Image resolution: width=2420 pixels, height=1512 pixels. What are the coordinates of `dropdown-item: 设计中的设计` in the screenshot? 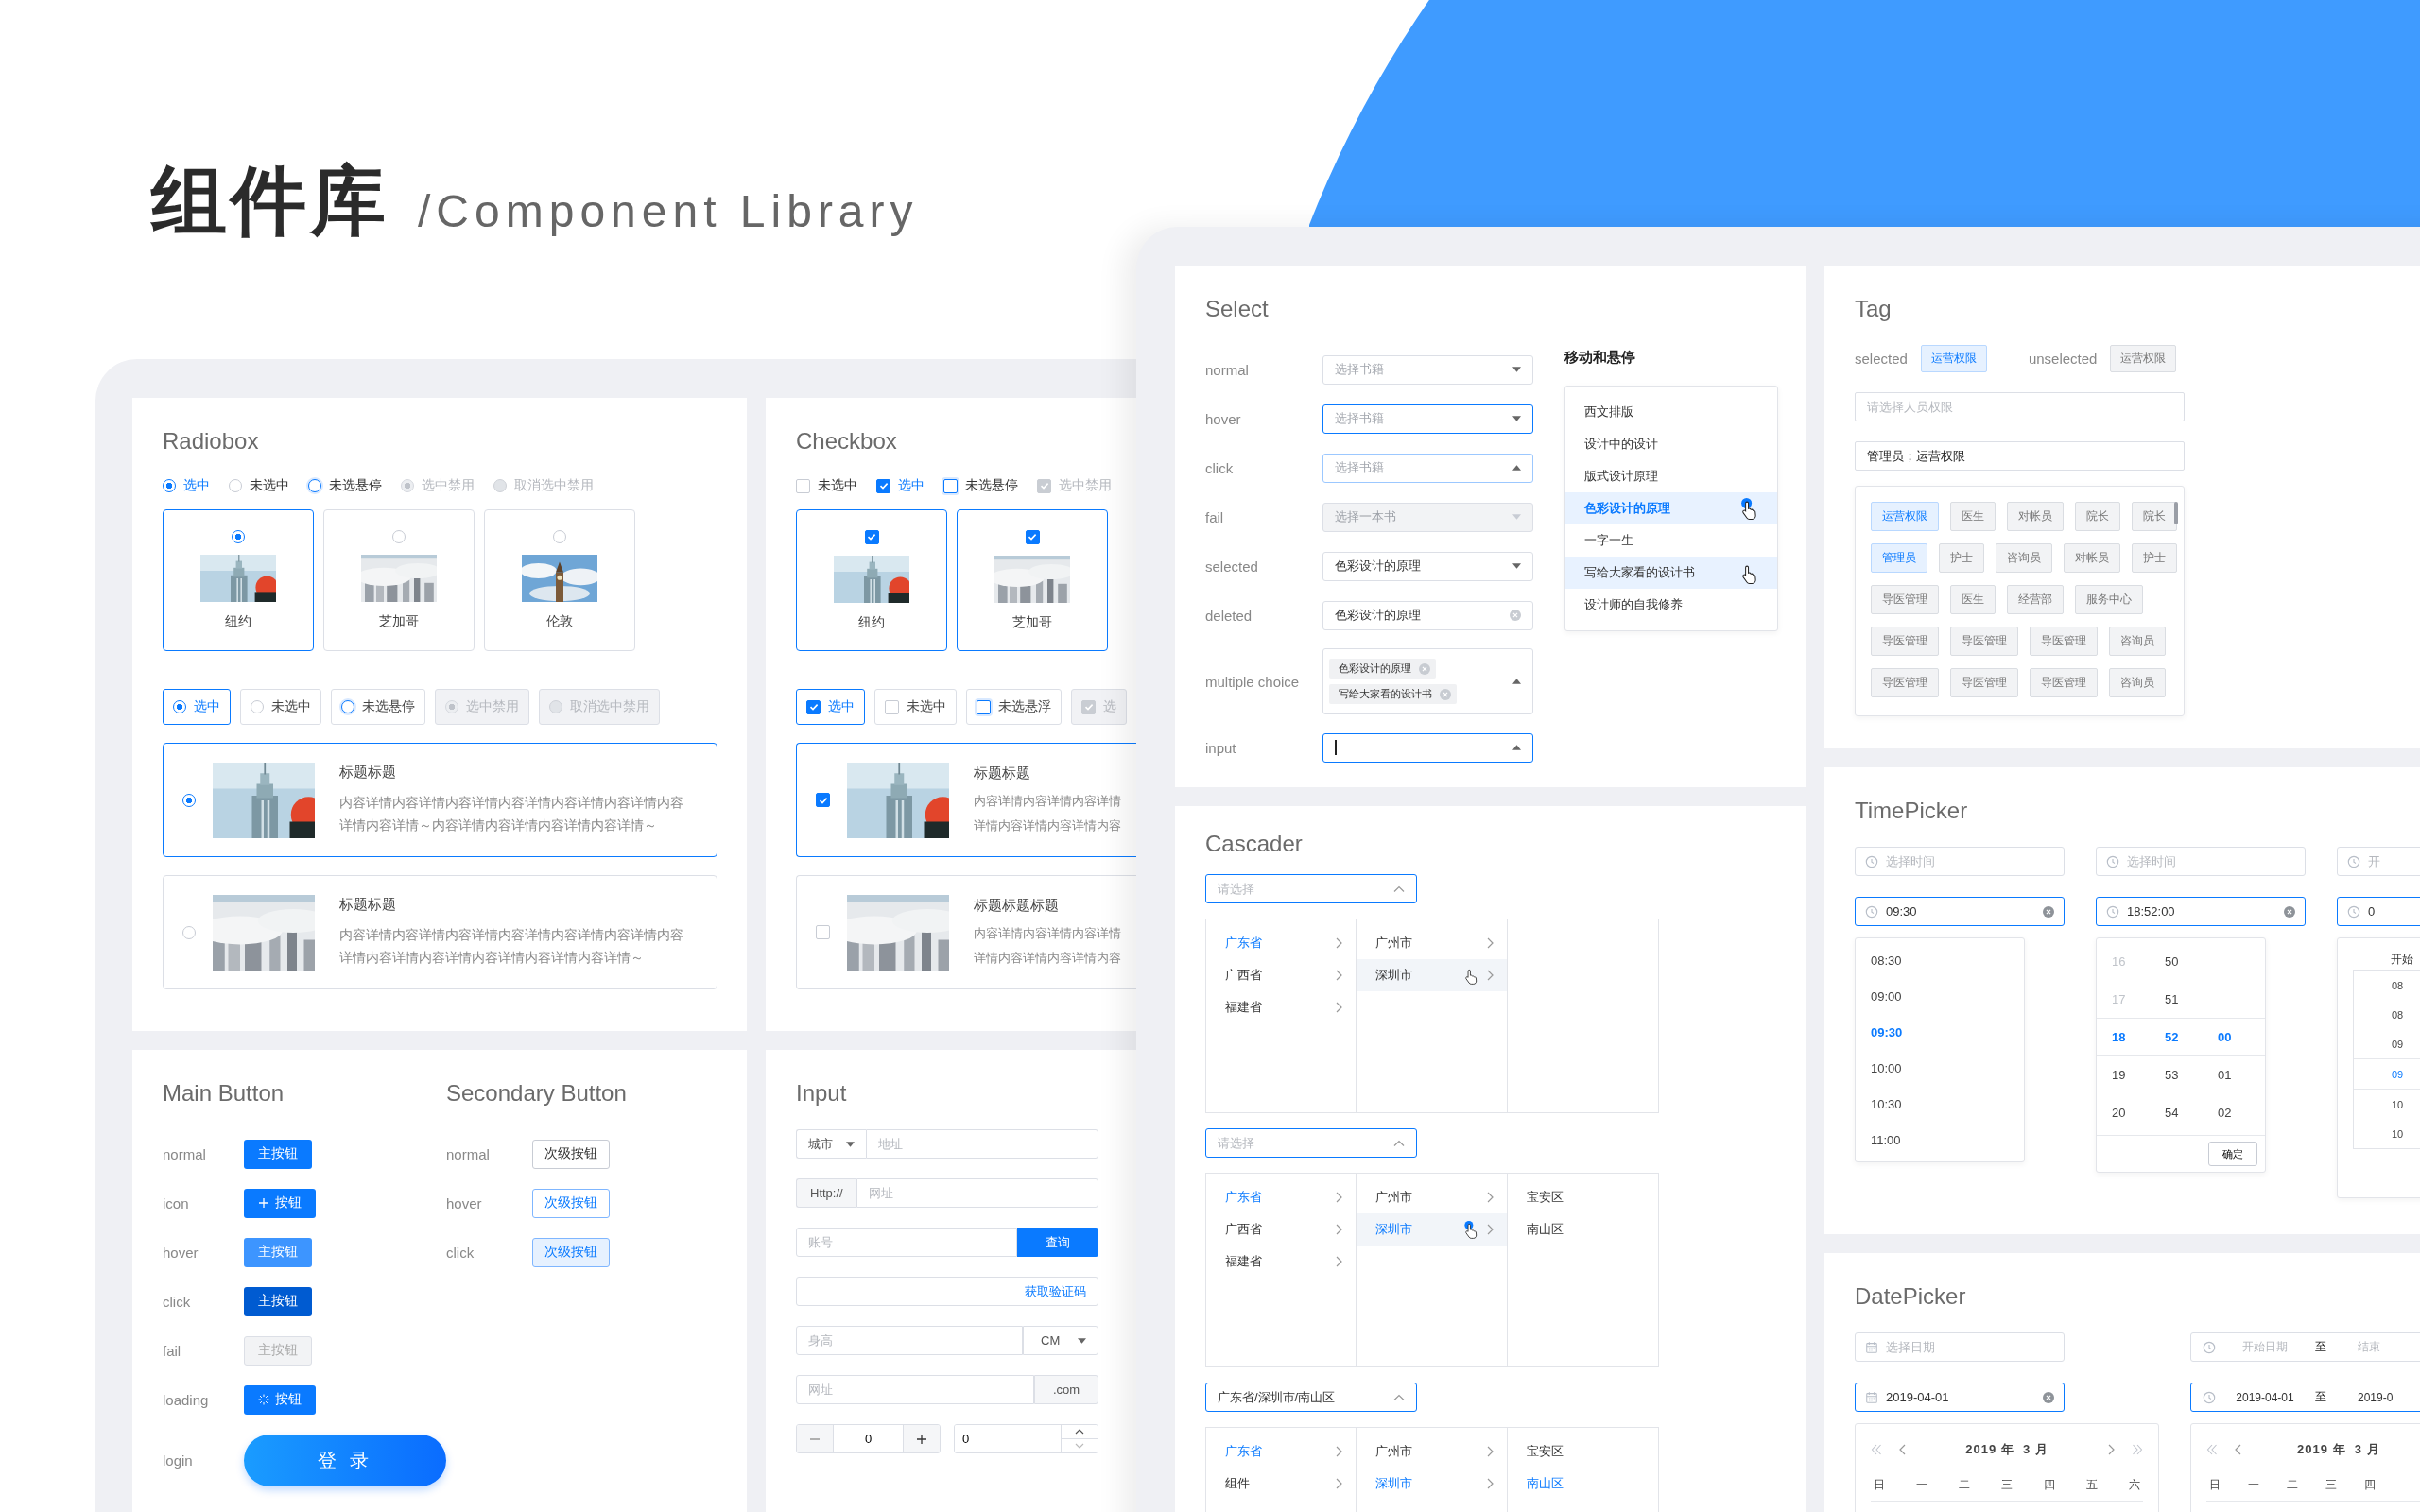 It's located at (1671, 444).